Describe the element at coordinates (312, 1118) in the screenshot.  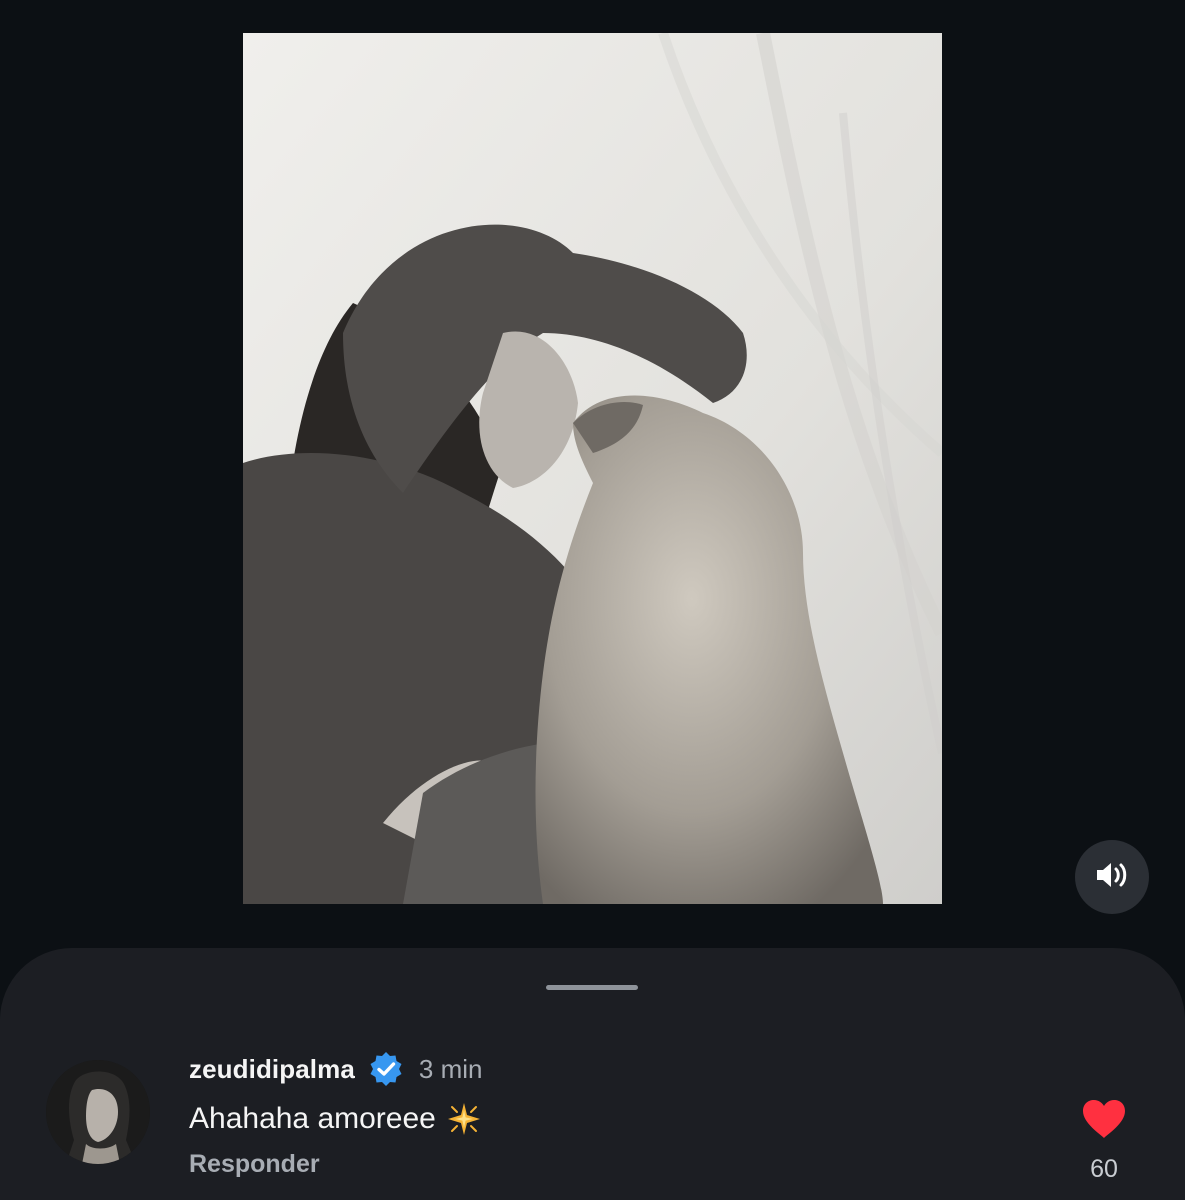
I see `comment-text: Ahahaha amoreee` at that location.